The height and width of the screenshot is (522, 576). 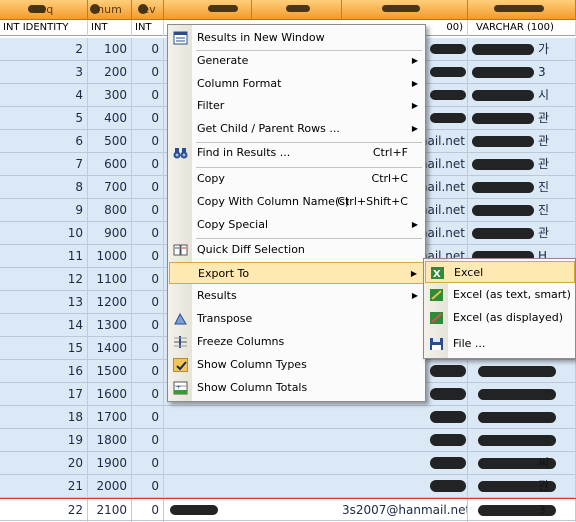 I want to click on cell-seq: 14, so click(x=44, y=325).